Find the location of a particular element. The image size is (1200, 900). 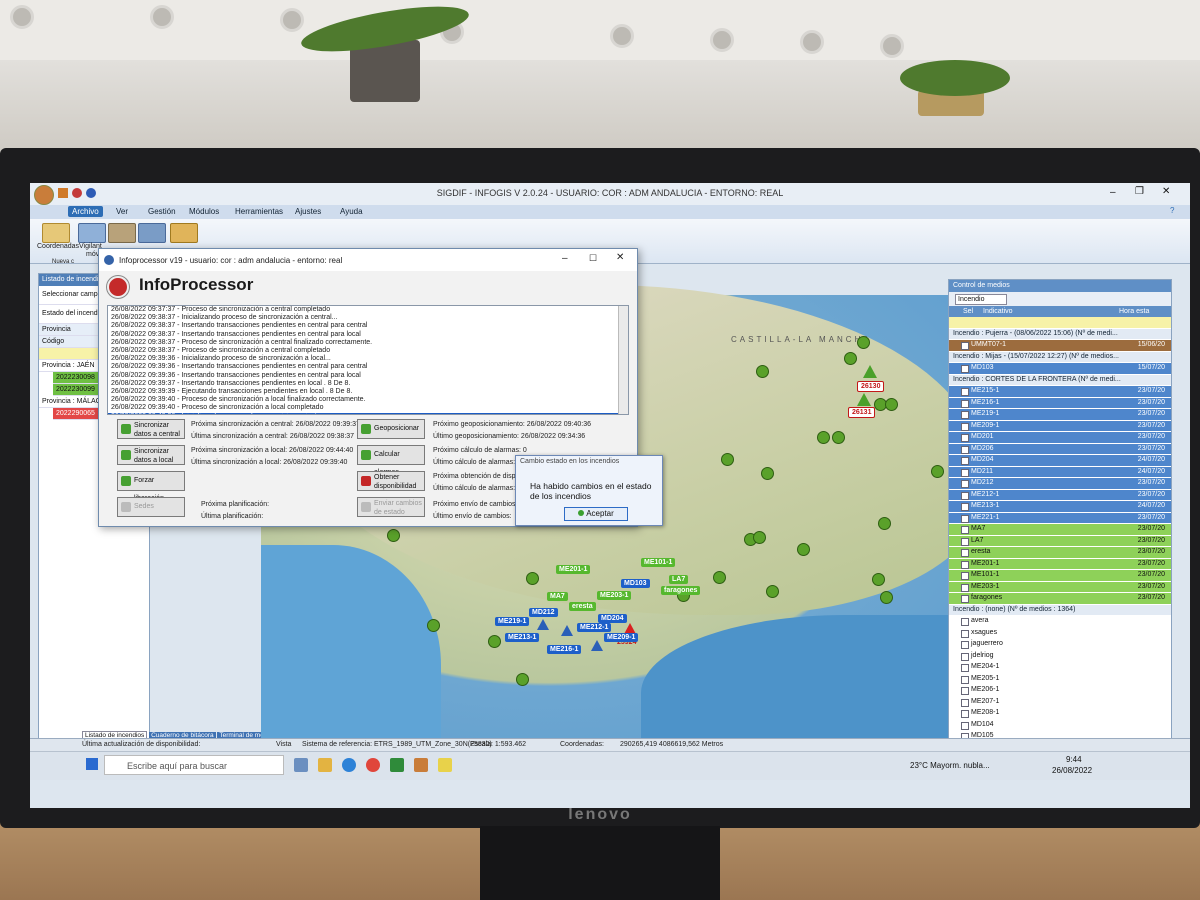

unit-tag: LA7 is located at coordinates (679, 579).